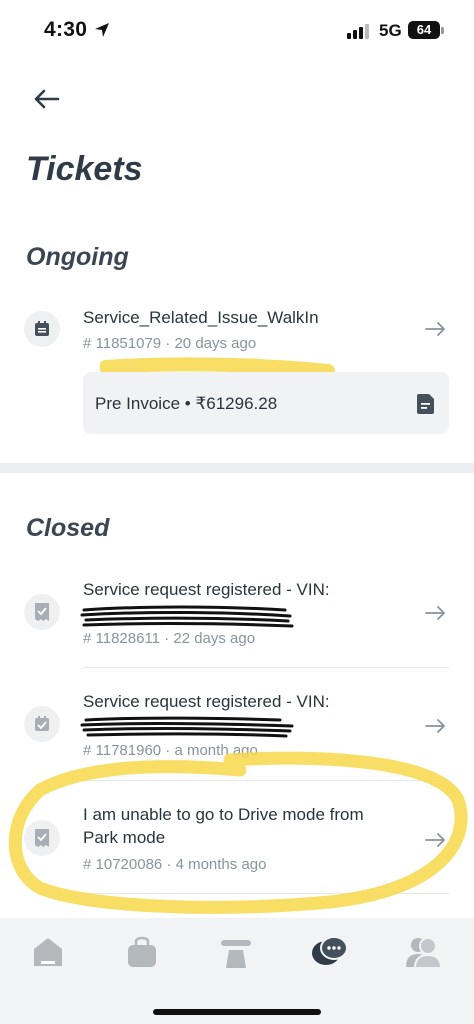 This screenshot has height=1024, width=474. Describe the element at coordinates (237, 468) in the screenshot. I see `section-divider` at that location.